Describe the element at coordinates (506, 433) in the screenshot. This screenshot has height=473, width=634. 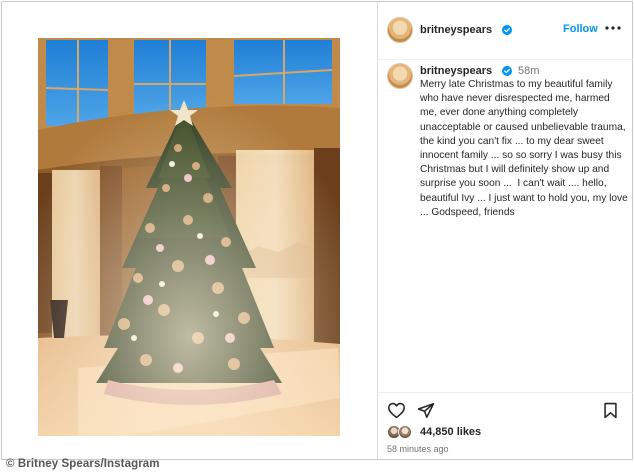
I see `likes-row: 44,850 likes` at that location.